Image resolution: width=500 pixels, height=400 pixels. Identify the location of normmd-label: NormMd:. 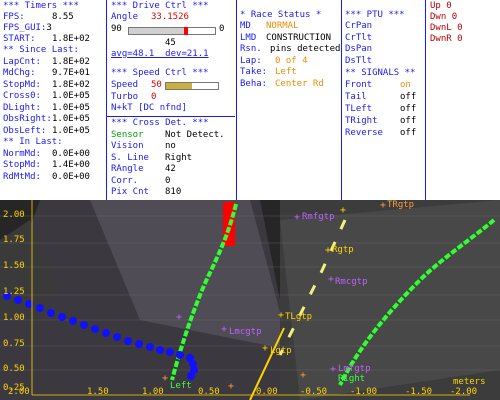
(22, 154).